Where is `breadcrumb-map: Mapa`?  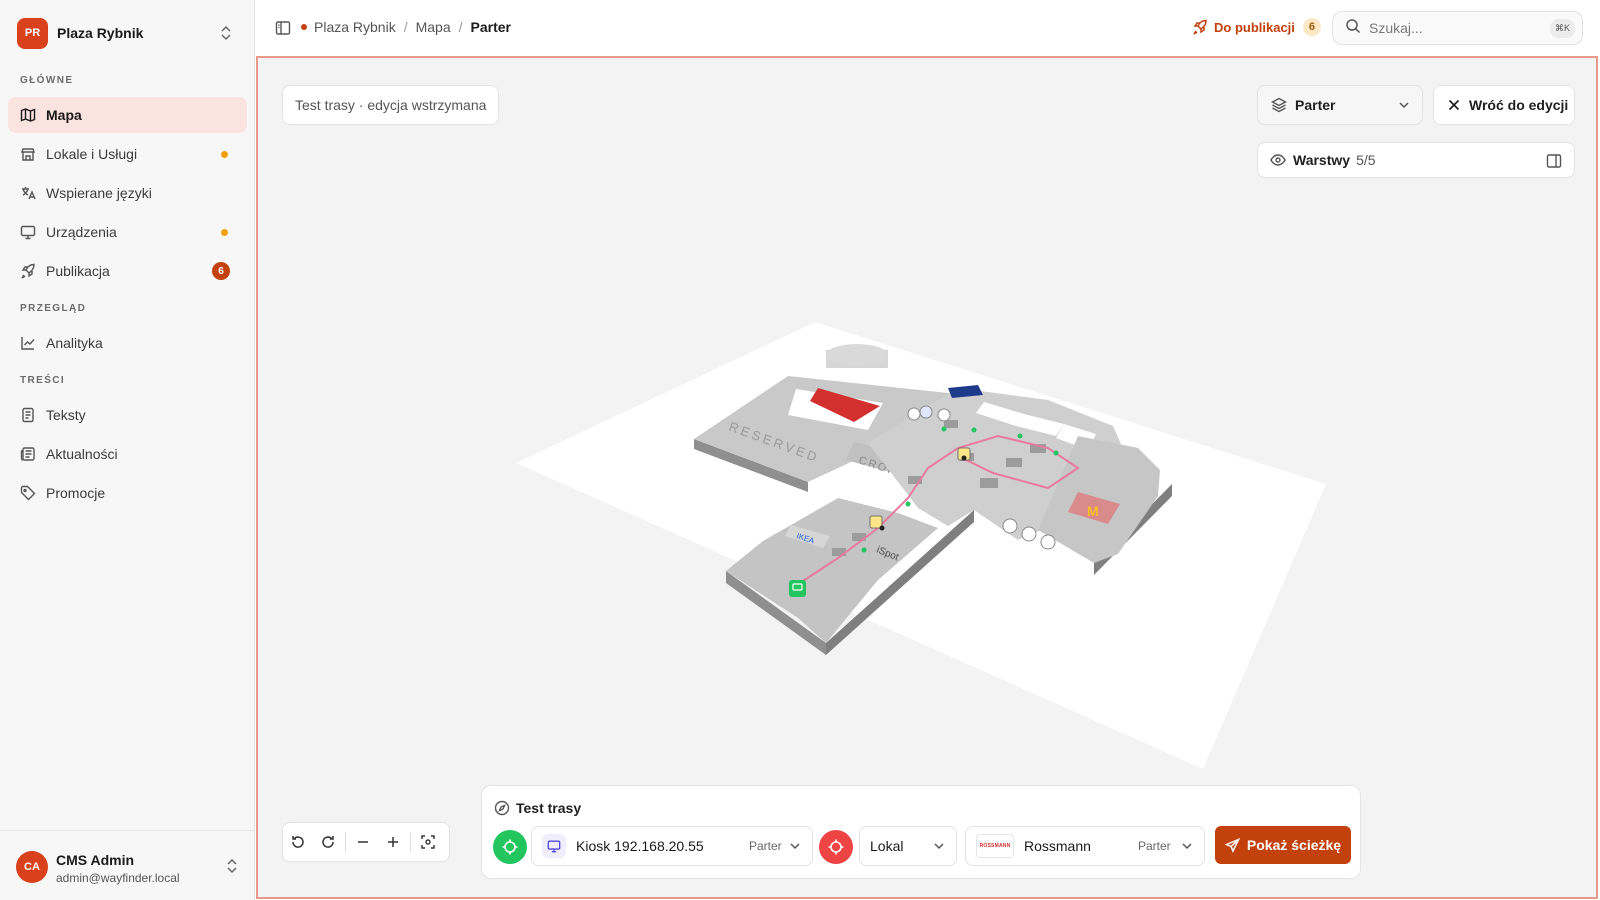
breadcrumb-map: Mapa is located at coordinates (433, 27).